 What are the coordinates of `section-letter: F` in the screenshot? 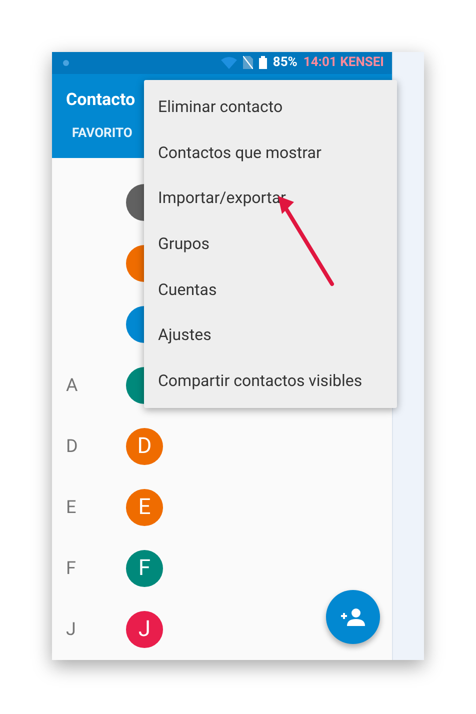 It's located at (71, 568).